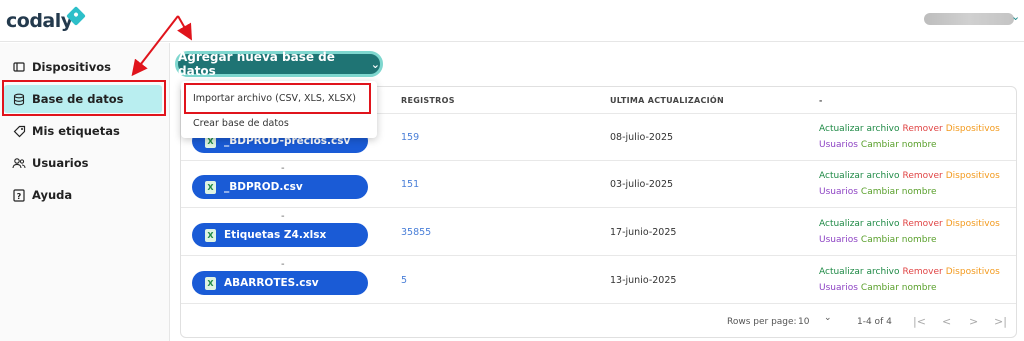 The height and width of the screenshot is (341, 1024). Describe the element at coordinates (19, 163) in the screenshot. I see `users-icon` at that location.